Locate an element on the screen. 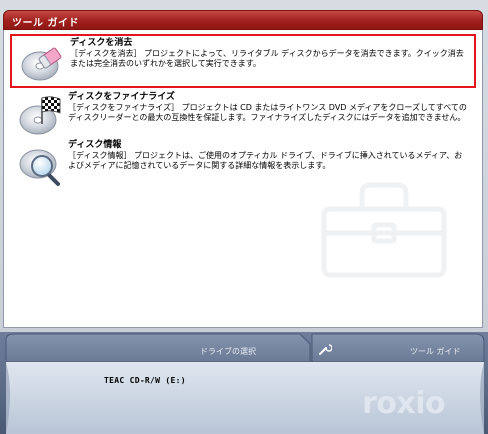  selected-drive-name: TEAC CD-R/W (E:) is located at coordinates (145, 380).